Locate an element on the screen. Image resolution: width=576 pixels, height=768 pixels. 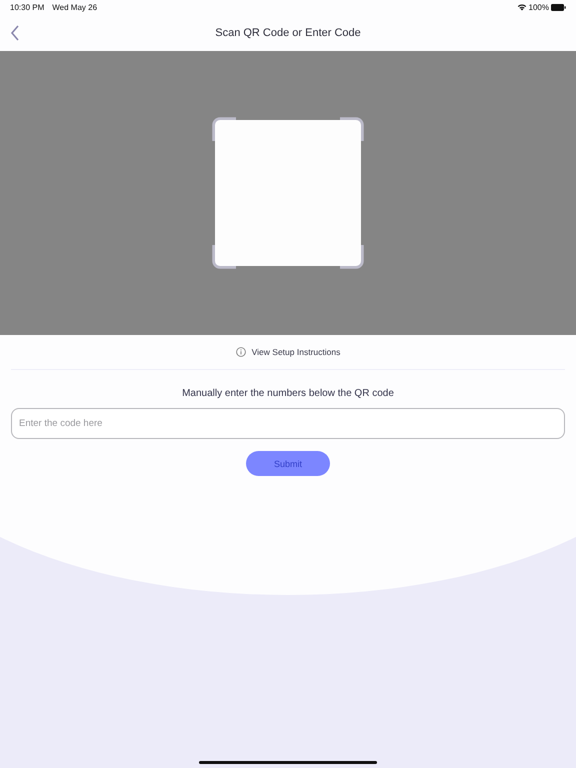
setup-instructions-link: View Setup Instructions is located at coordinates (288, 352).